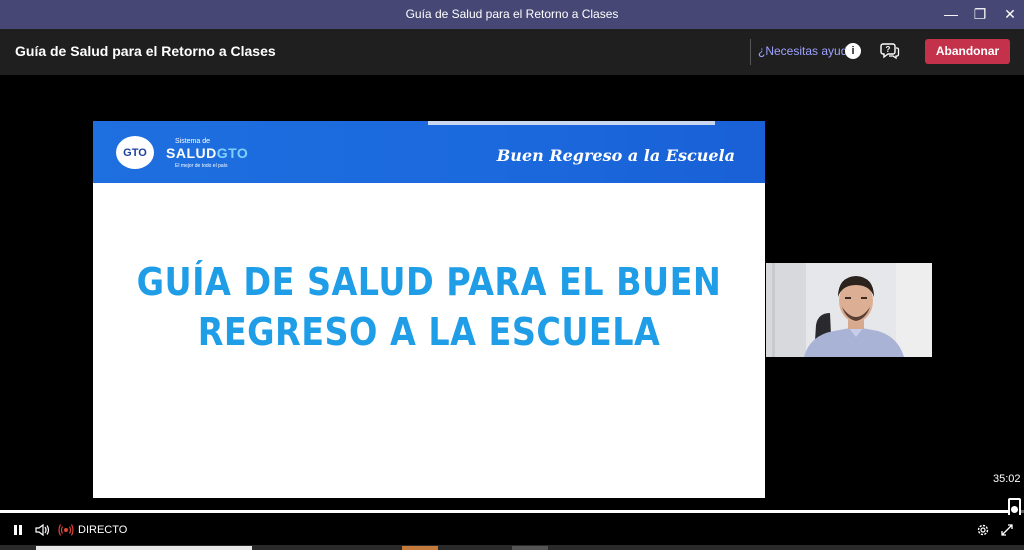 The image size is (1024, 550). I want to click on presenter-video, so click(849, 310).